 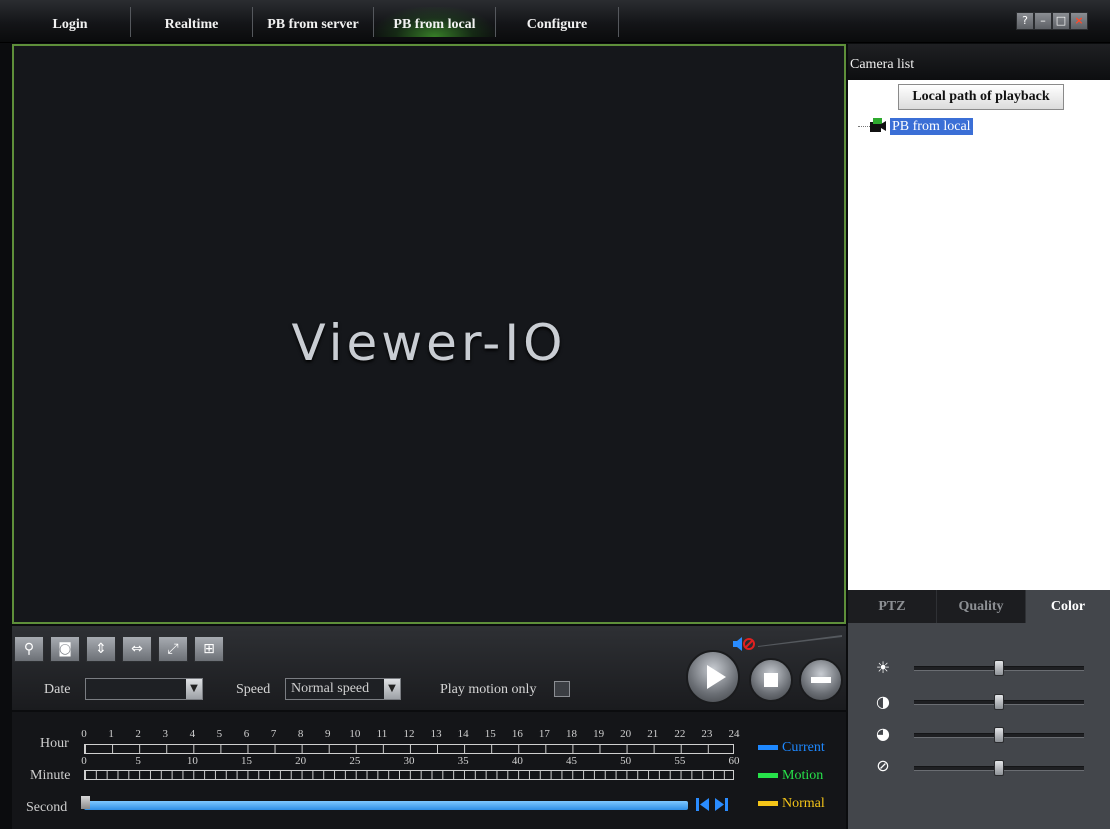 I want to click on local-path-button: Local path of playback, so click(x=981, y=97).